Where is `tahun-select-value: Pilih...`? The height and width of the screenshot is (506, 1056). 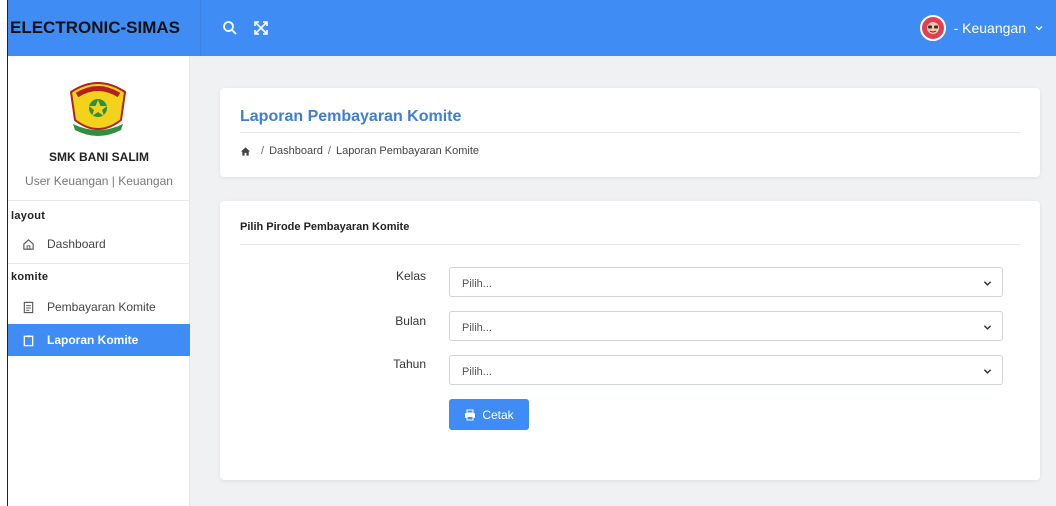 tahun-select-value: Pilih... is located at coordinates (477, 372).